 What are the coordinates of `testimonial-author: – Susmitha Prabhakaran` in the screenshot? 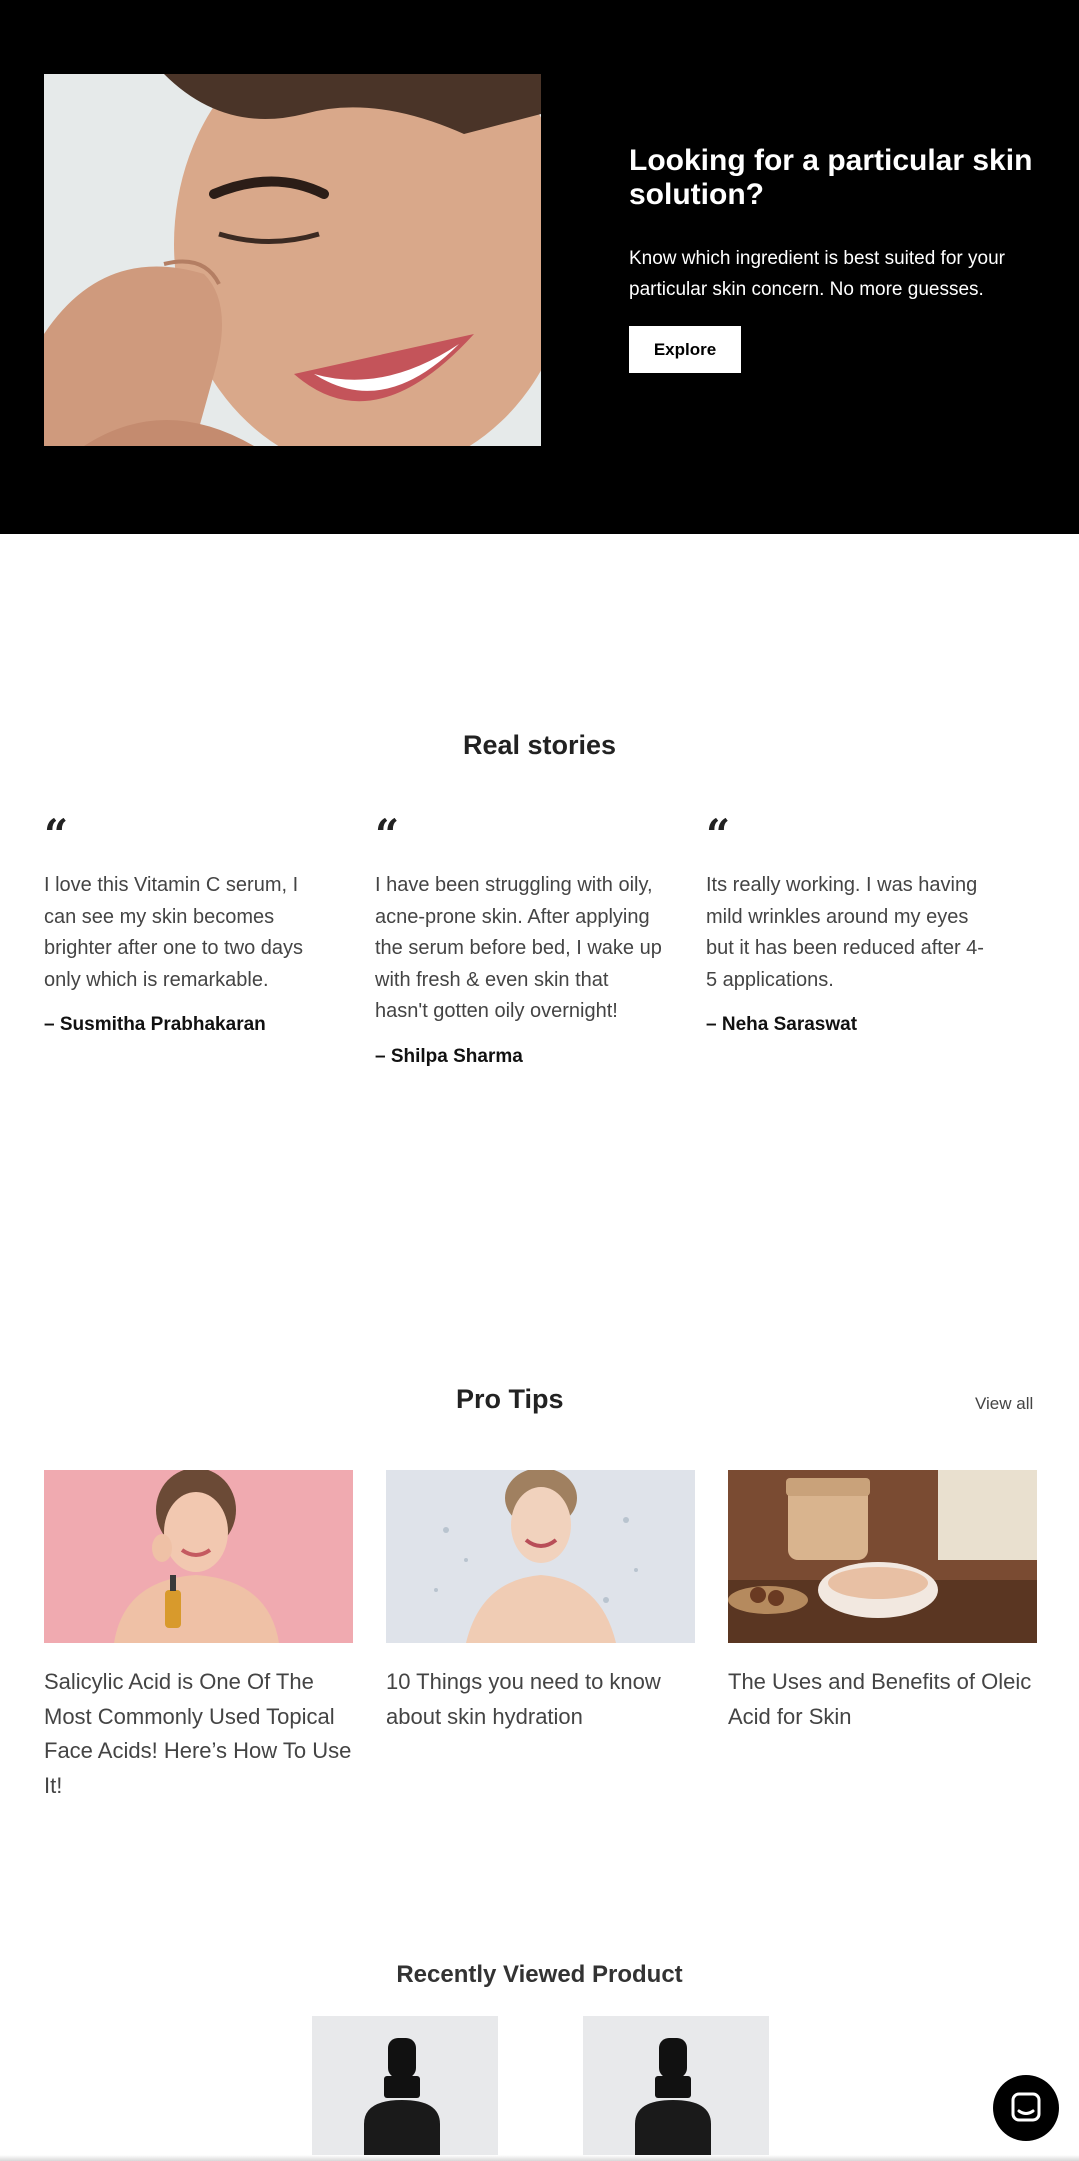 It's located at (155, 1024).